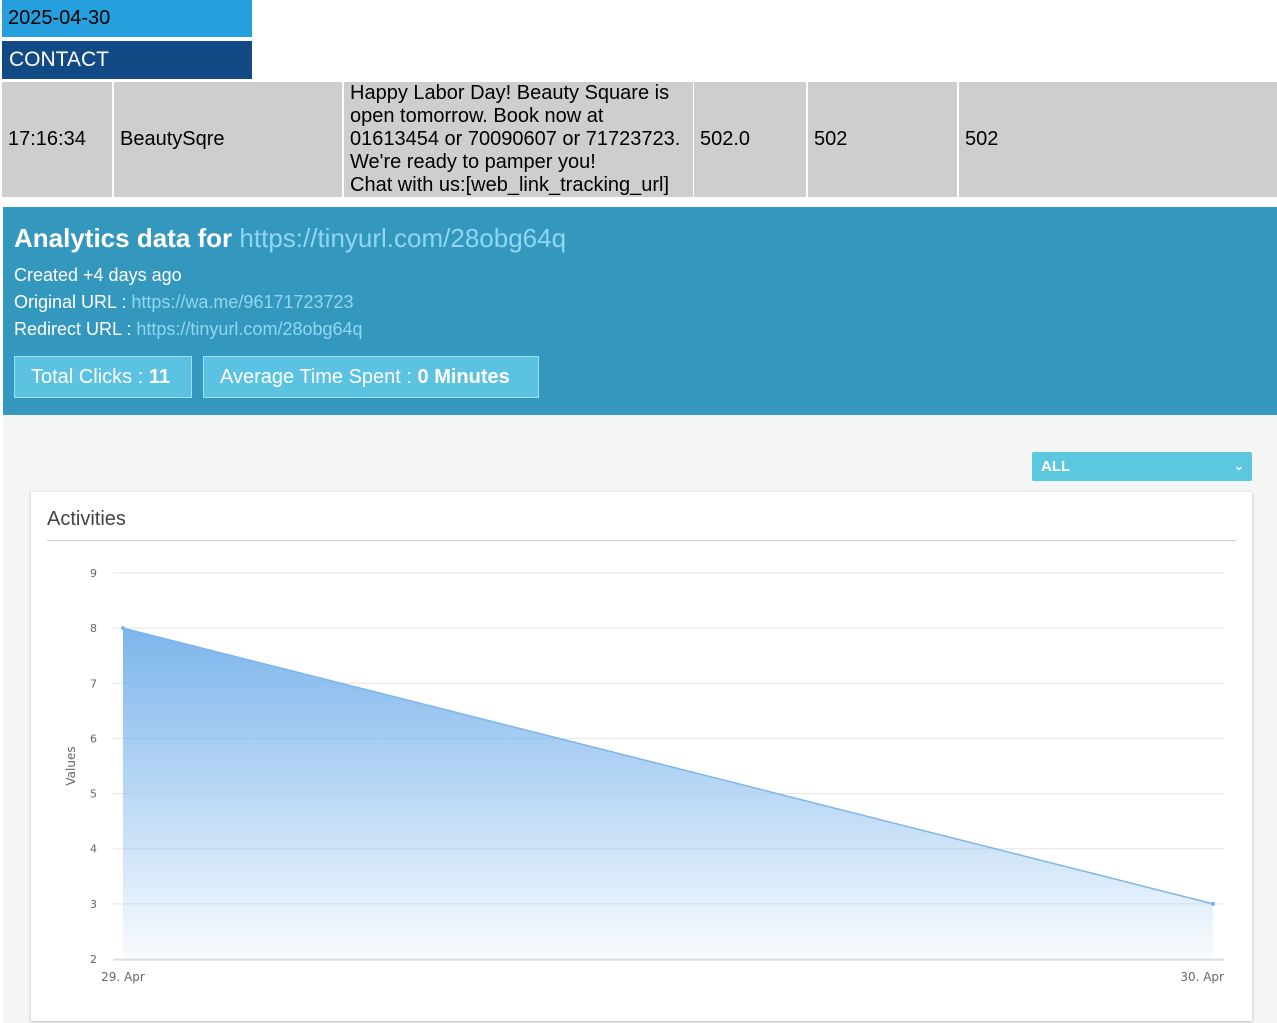 This screenshot has height=1023, width=1277. Describe the element at coordinates (510, 185) in the screenshot. I see `message-line: Chat with us:[web_link_tracking_url]` at that location.